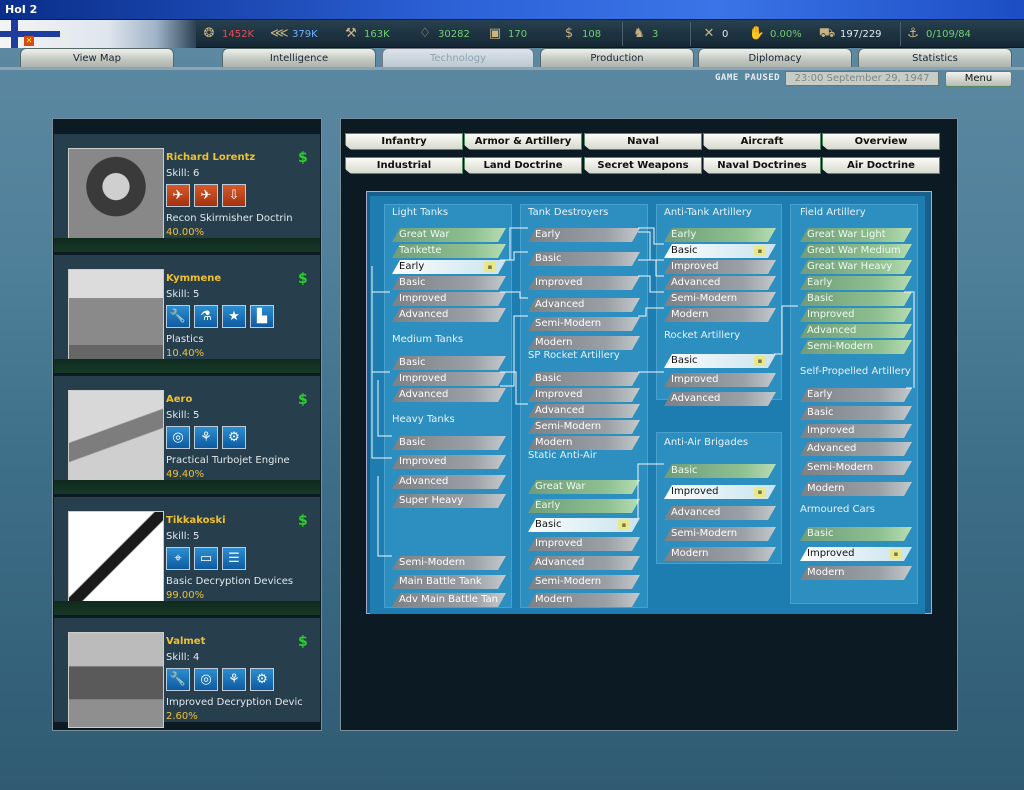 The height and width of the screenshot is (790, 1024). Describe the element at coordinates (762, 165) in the screenshot. I see `category-naval-doctrines: Naval Doctrines` at that location.